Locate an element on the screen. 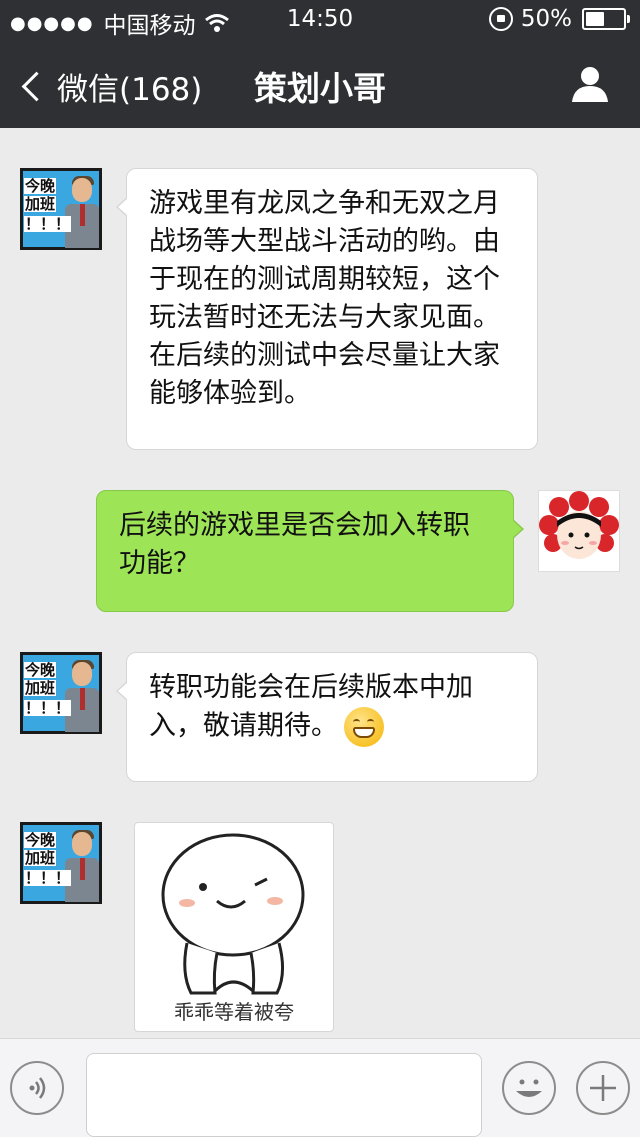  message-text: 转职功能会在后续版本中加入，敬请期待。 is located at coordinates (311, 707).